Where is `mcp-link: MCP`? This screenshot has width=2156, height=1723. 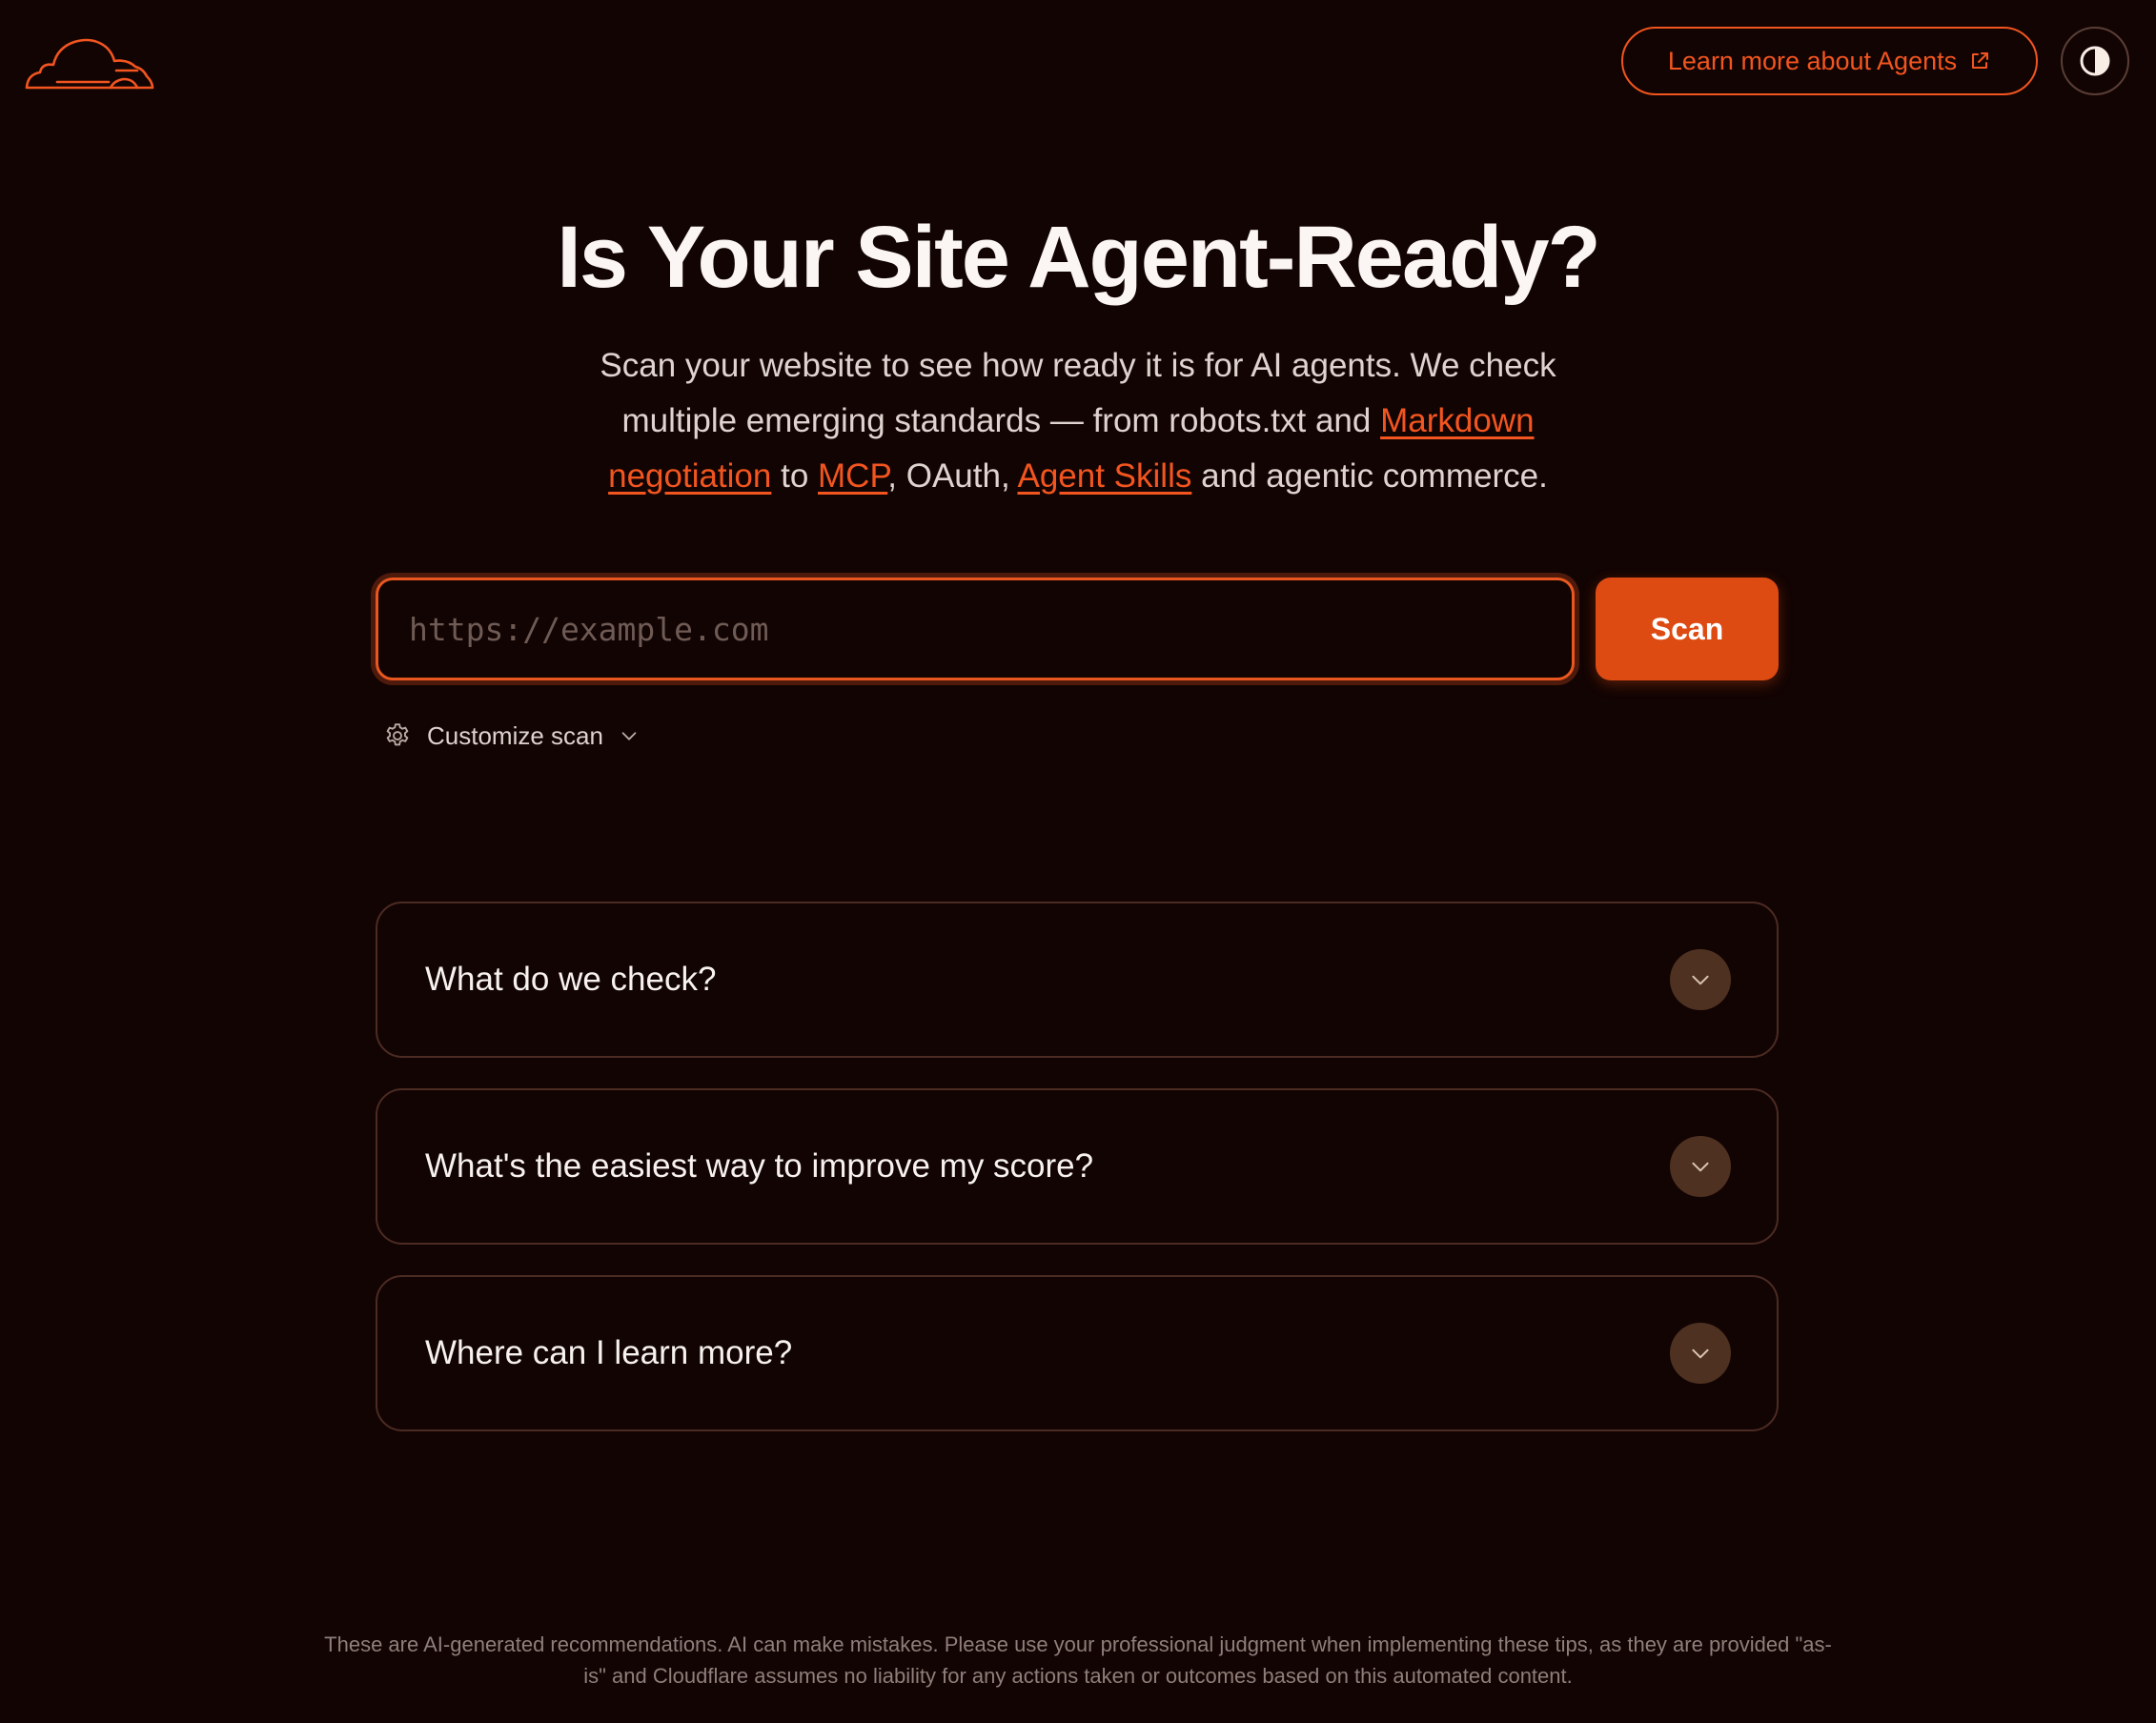 mcp-link: MCP is located at coordinates (853, 476).